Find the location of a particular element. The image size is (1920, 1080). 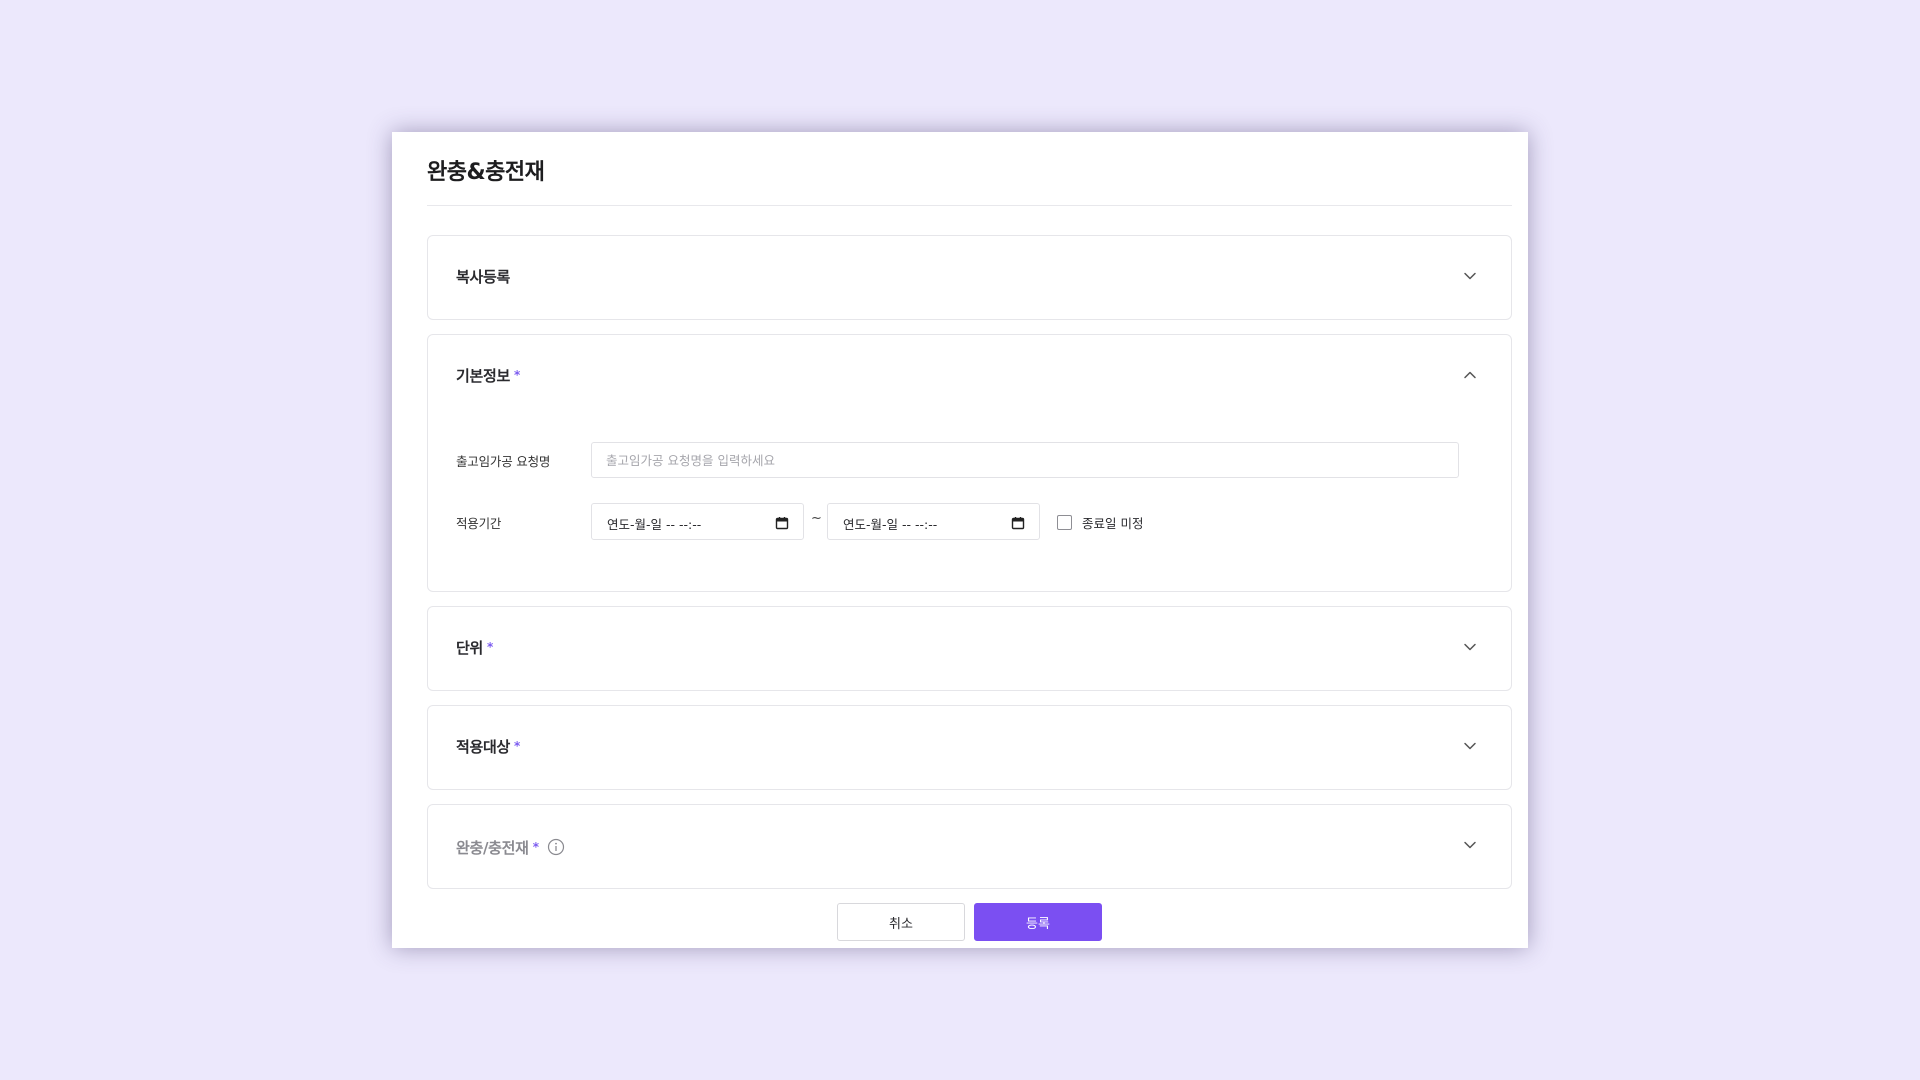

section-target-header: 적용대상 * is located at coordinates (969, 747).